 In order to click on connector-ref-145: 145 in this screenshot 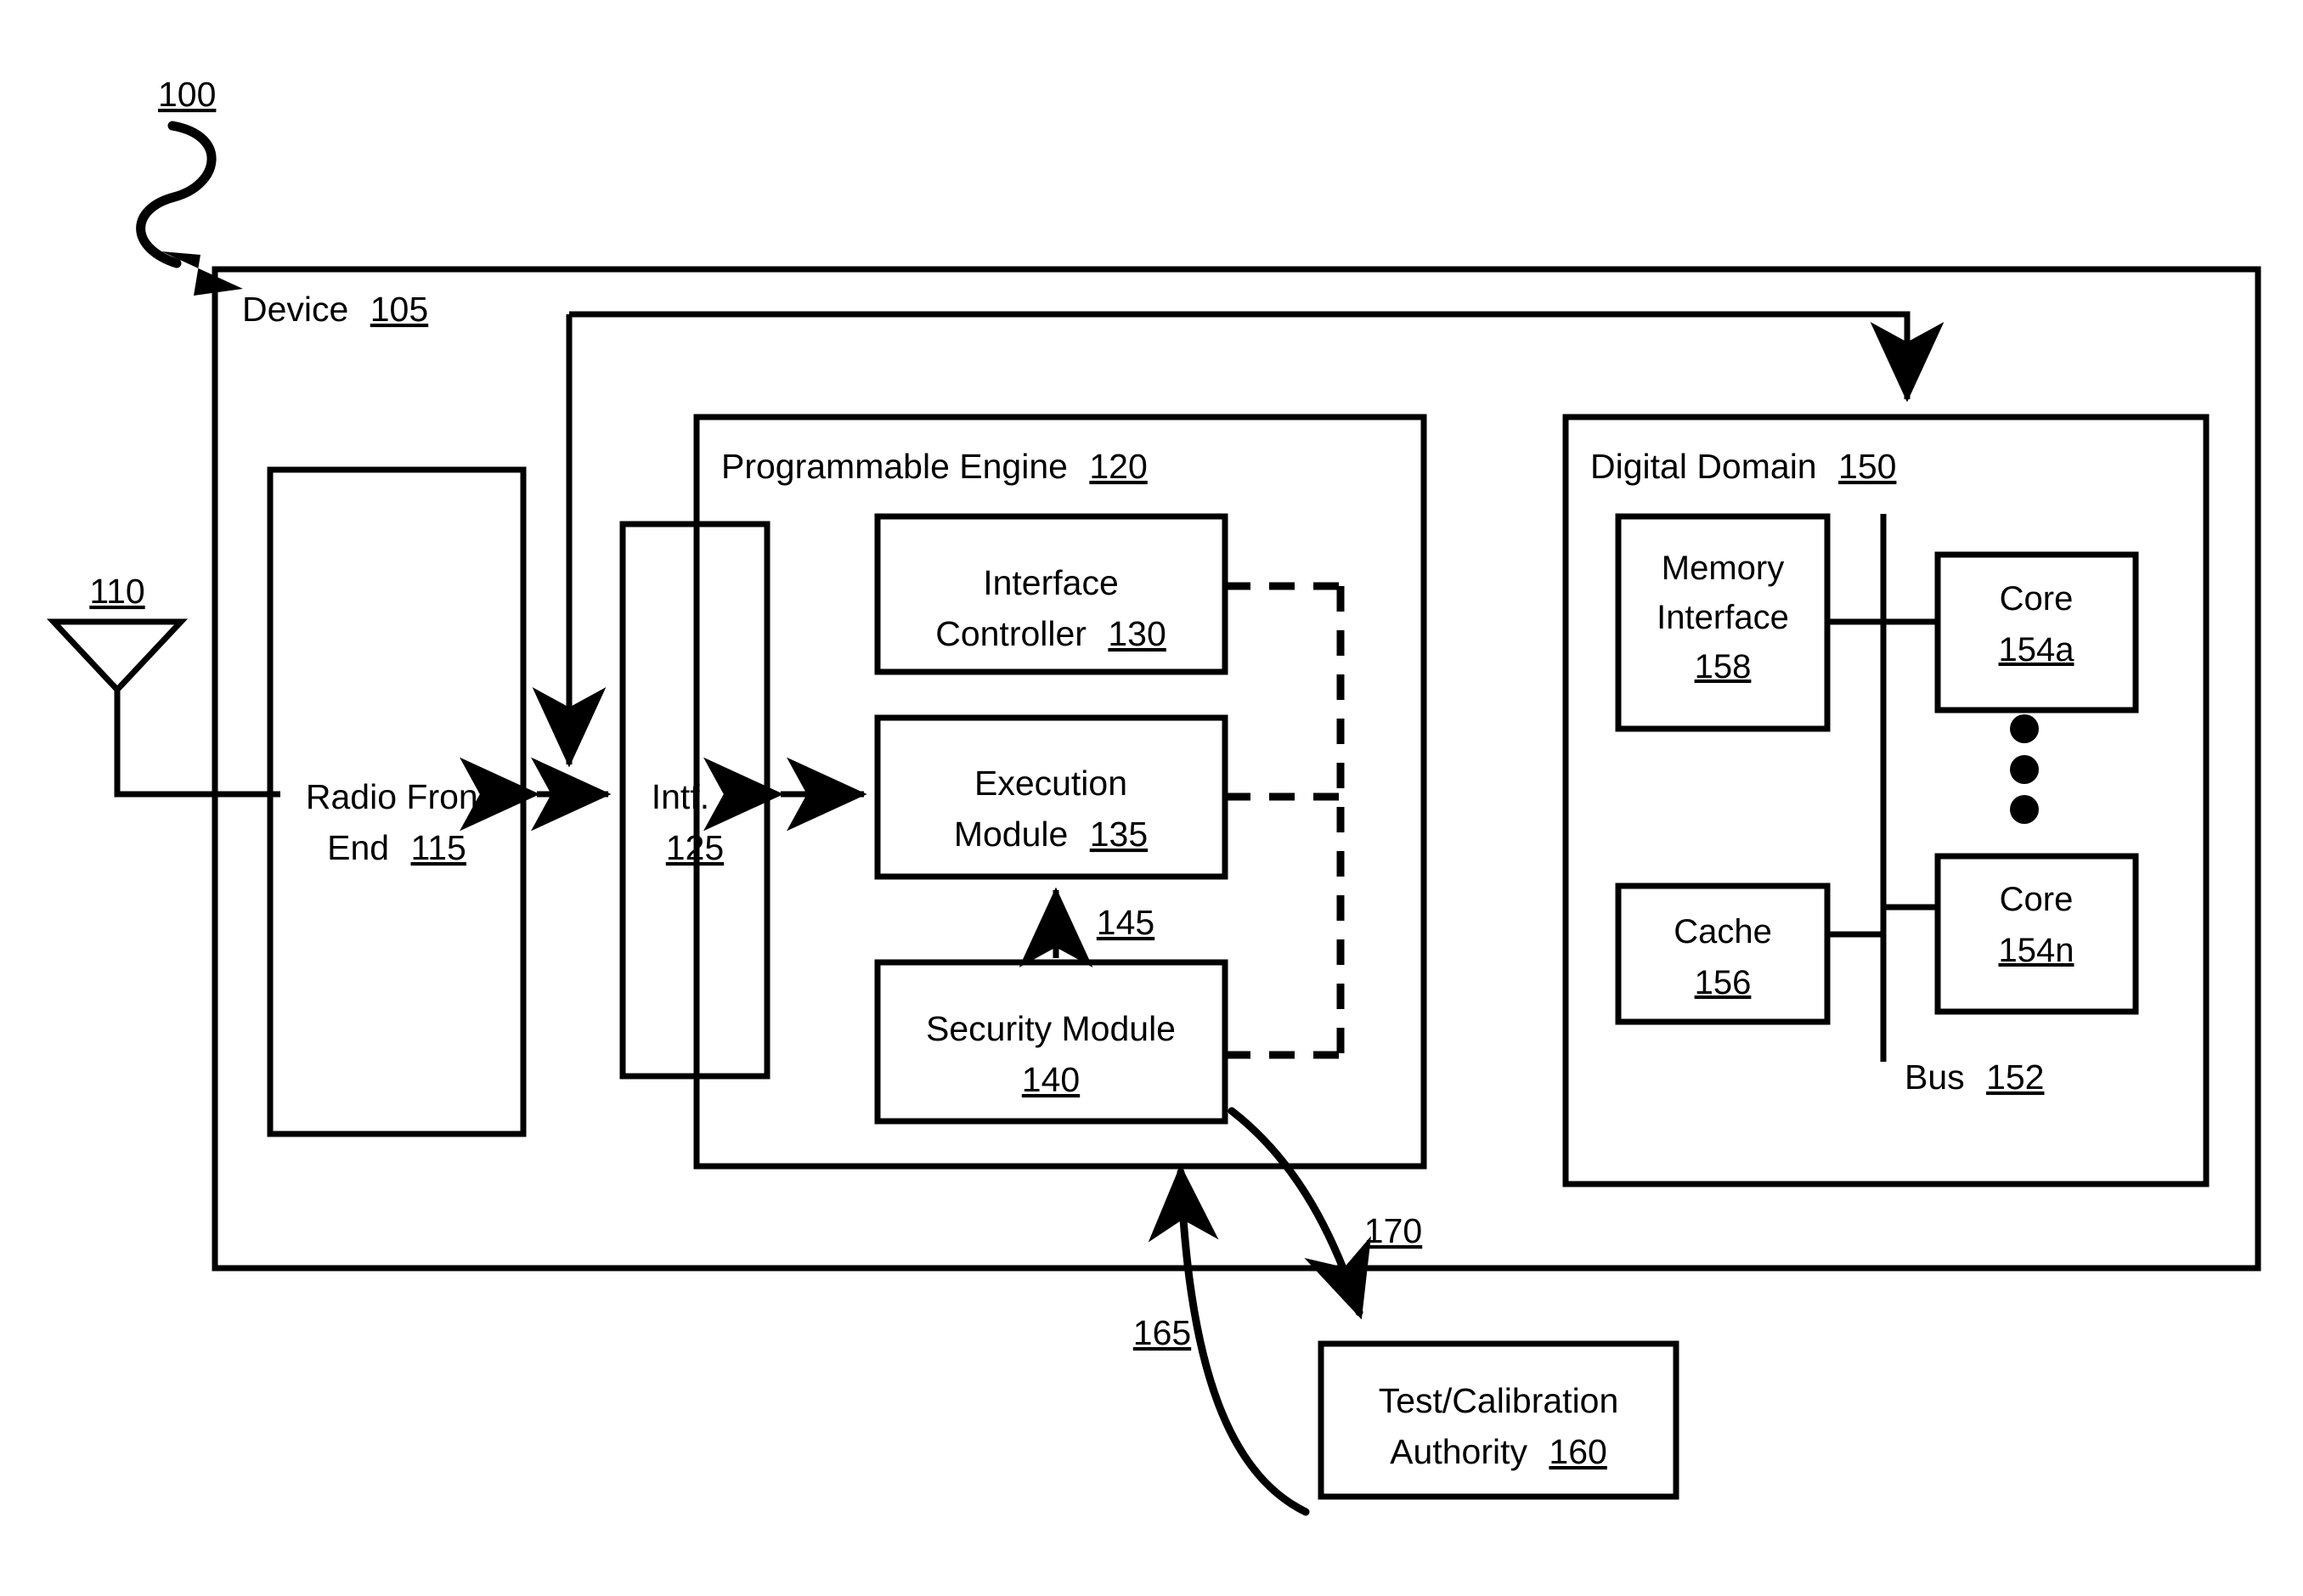, I will do `click(1126, 922)`.